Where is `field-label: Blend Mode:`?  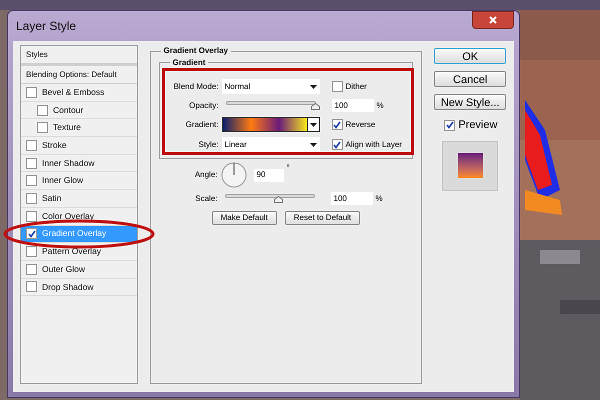
field-label: Blend Mode: is located at coordinates (195, 86).